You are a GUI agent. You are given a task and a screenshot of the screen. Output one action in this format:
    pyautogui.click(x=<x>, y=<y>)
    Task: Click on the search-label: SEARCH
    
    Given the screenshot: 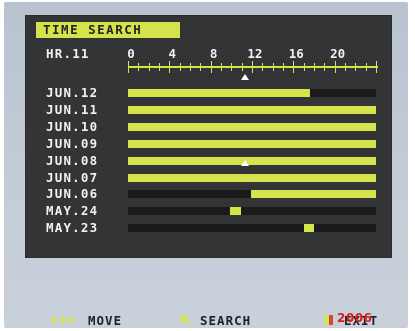 What is the action you would take?
    pyautogui.click(x=225, y=321)
    